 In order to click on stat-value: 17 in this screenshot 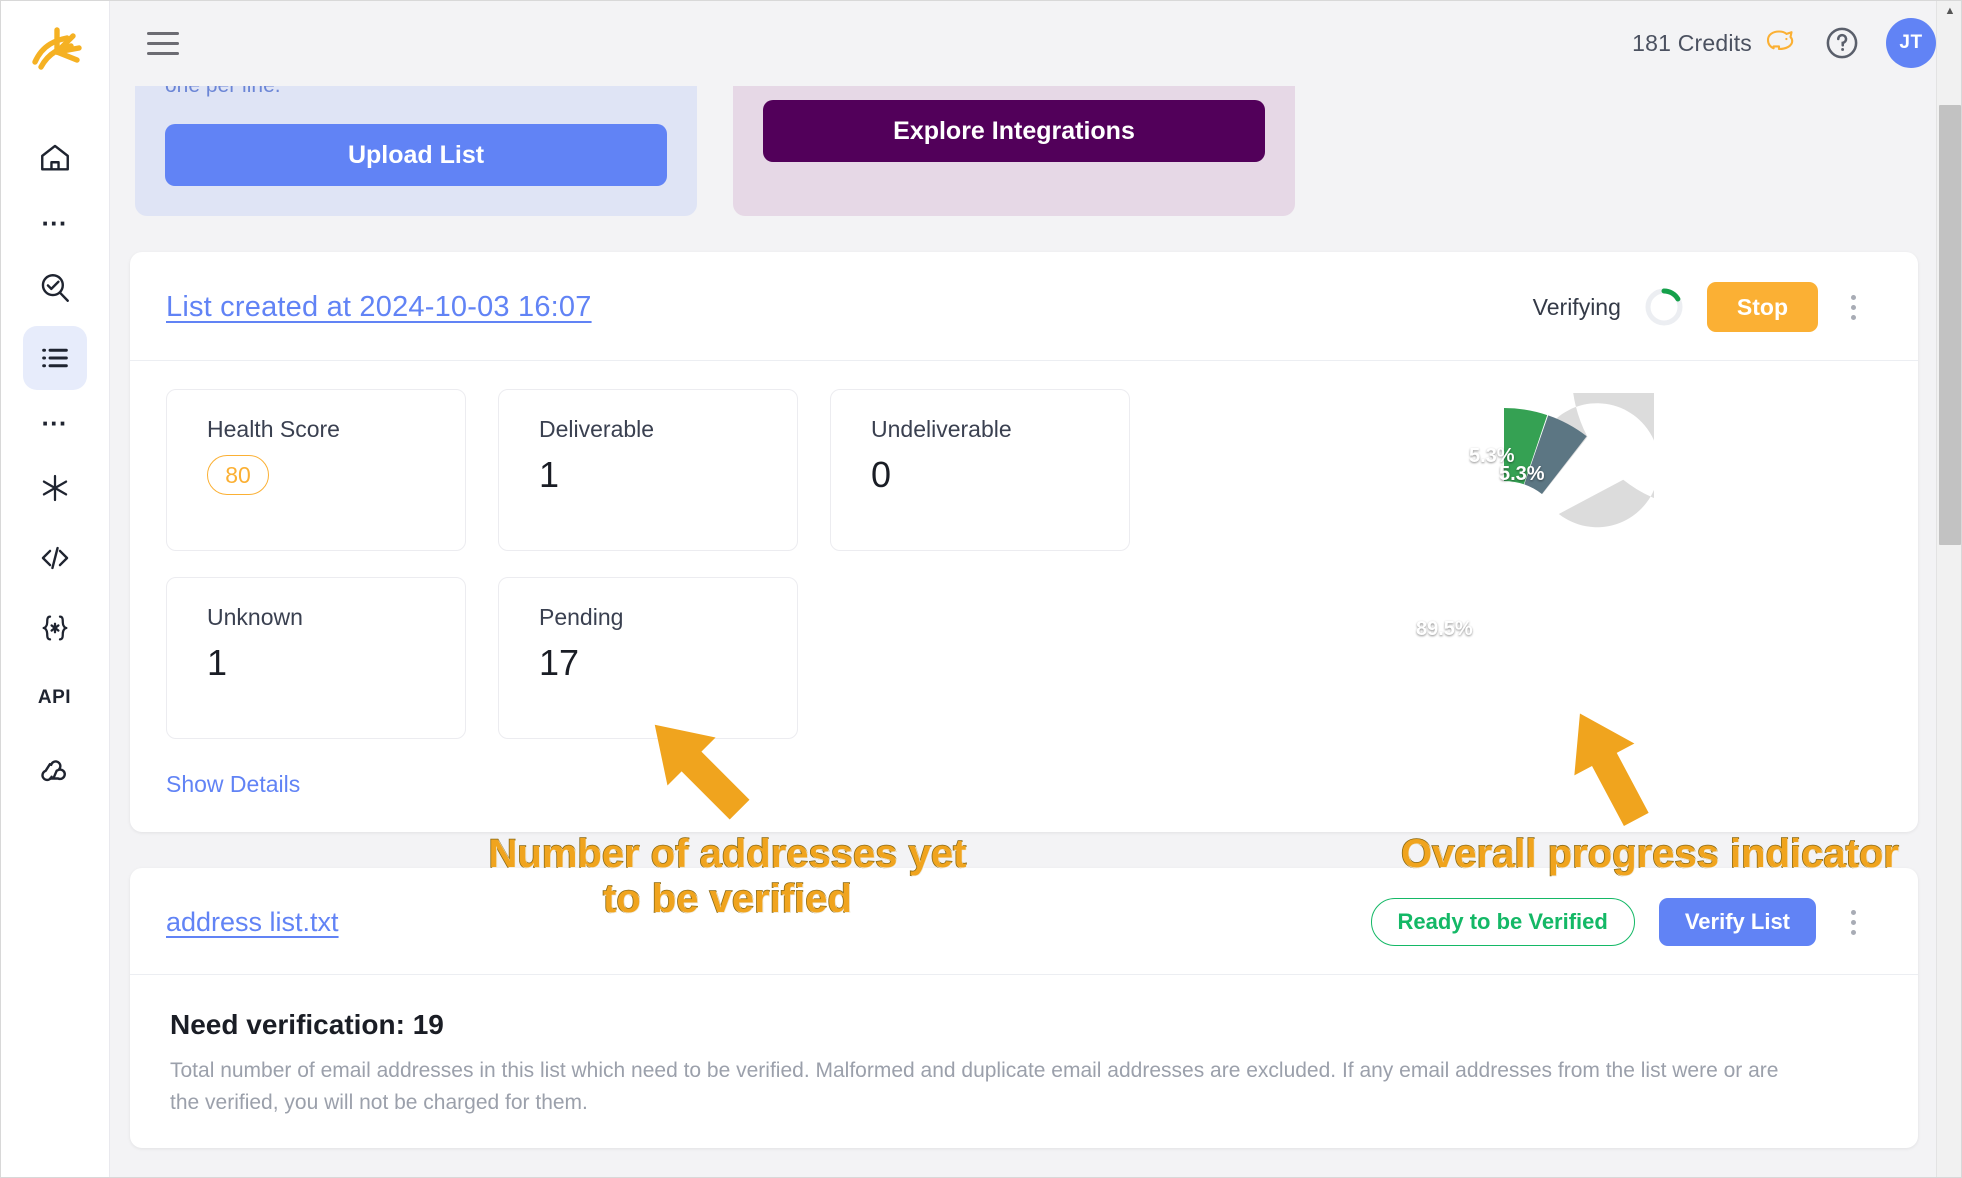, I will do `click(559, 662)`.